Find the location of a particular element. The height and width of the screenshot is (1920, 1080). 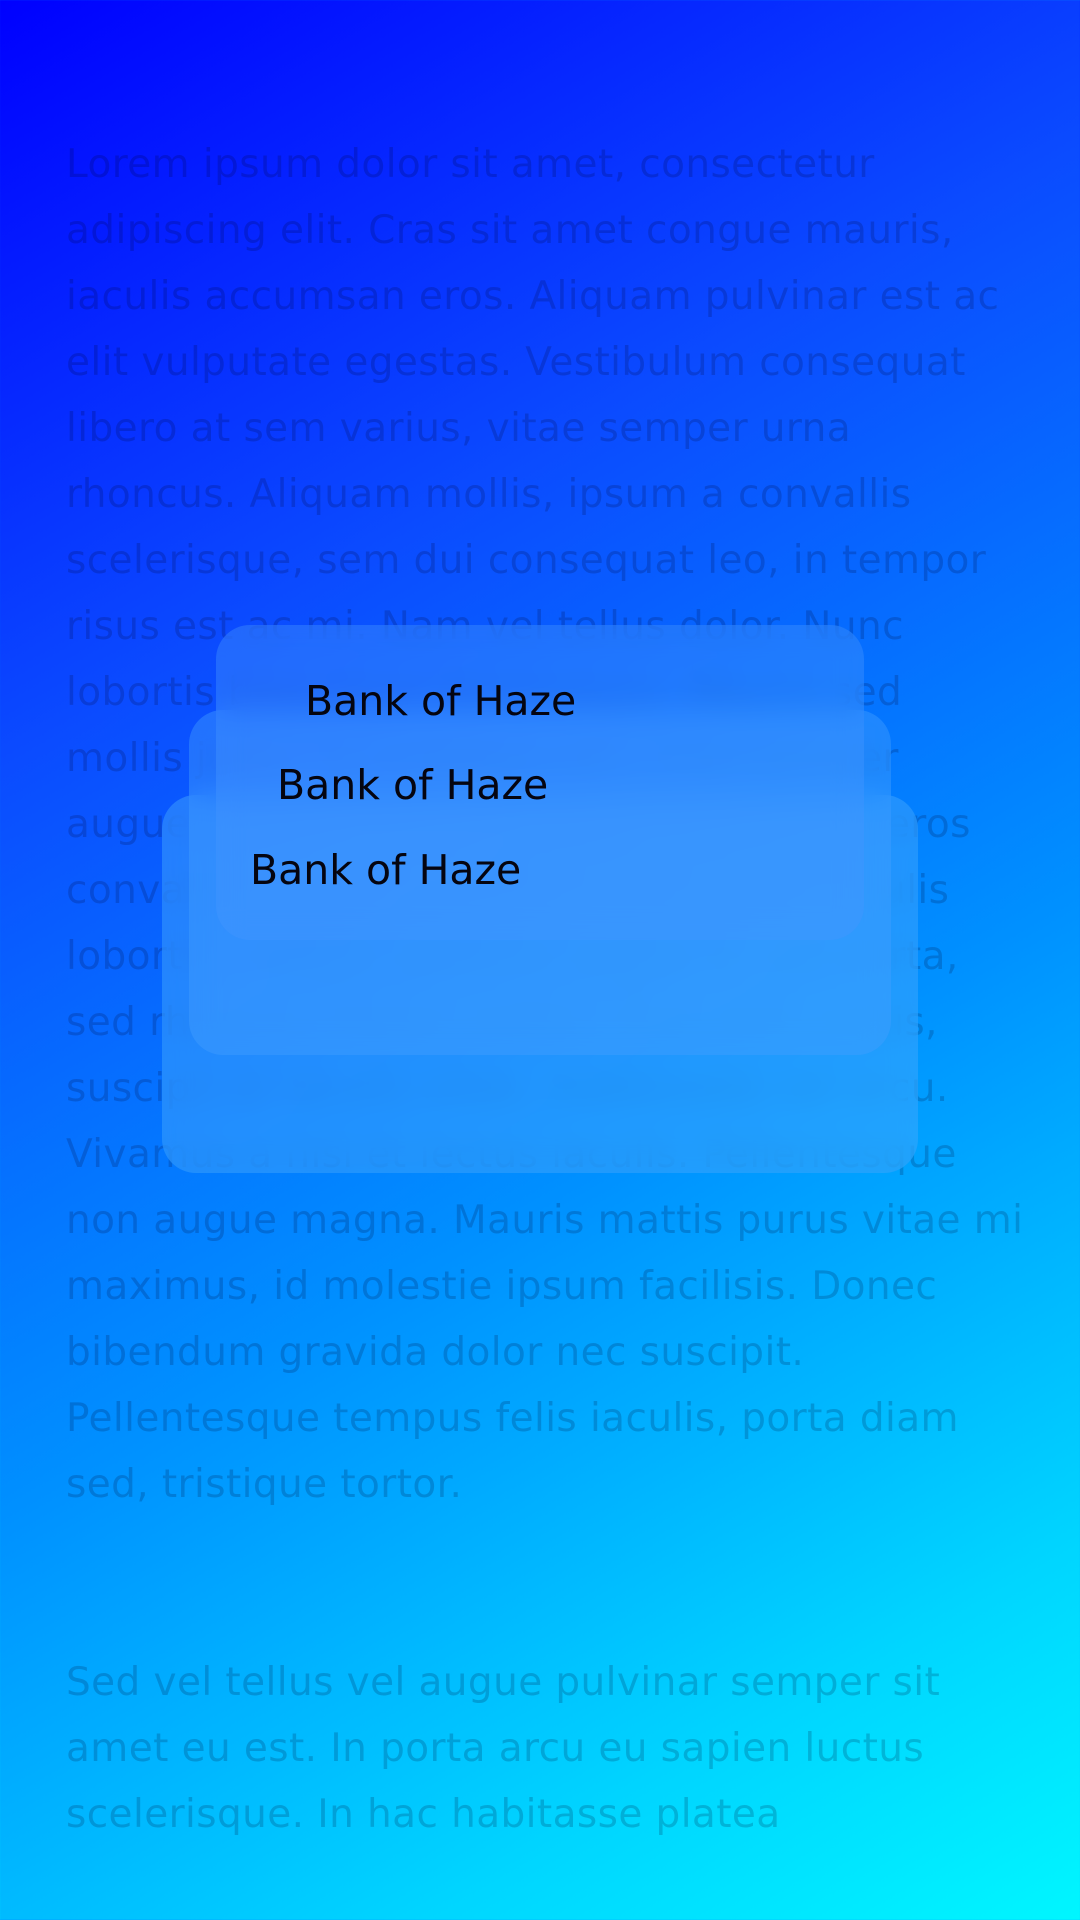

bank-card-front-label: Bank of Haze is located at coordinates (441, 701).